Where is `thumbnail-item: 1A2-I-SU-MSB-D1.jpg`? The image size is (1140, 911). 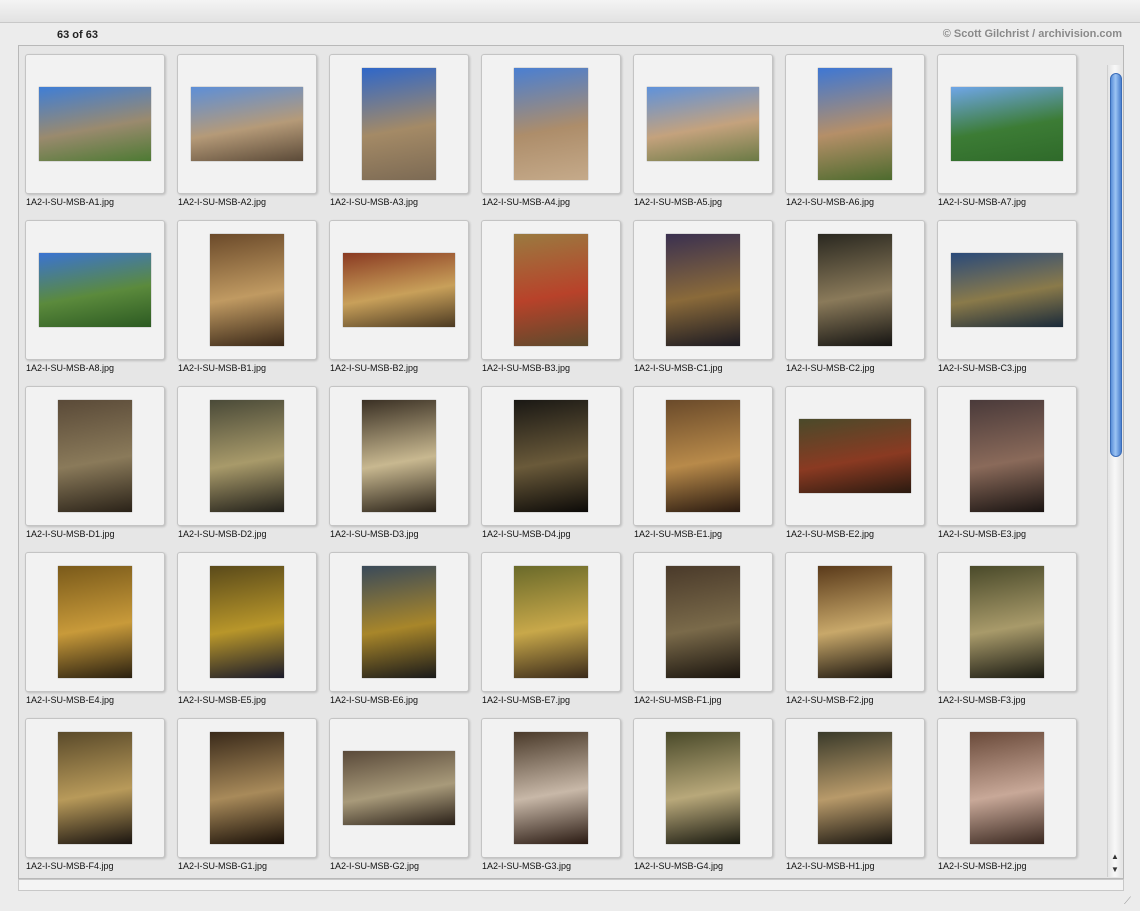
thumbnail-item: 1A2-I-SU-MSB-D1.jpg is located at coordinates (95, 461).